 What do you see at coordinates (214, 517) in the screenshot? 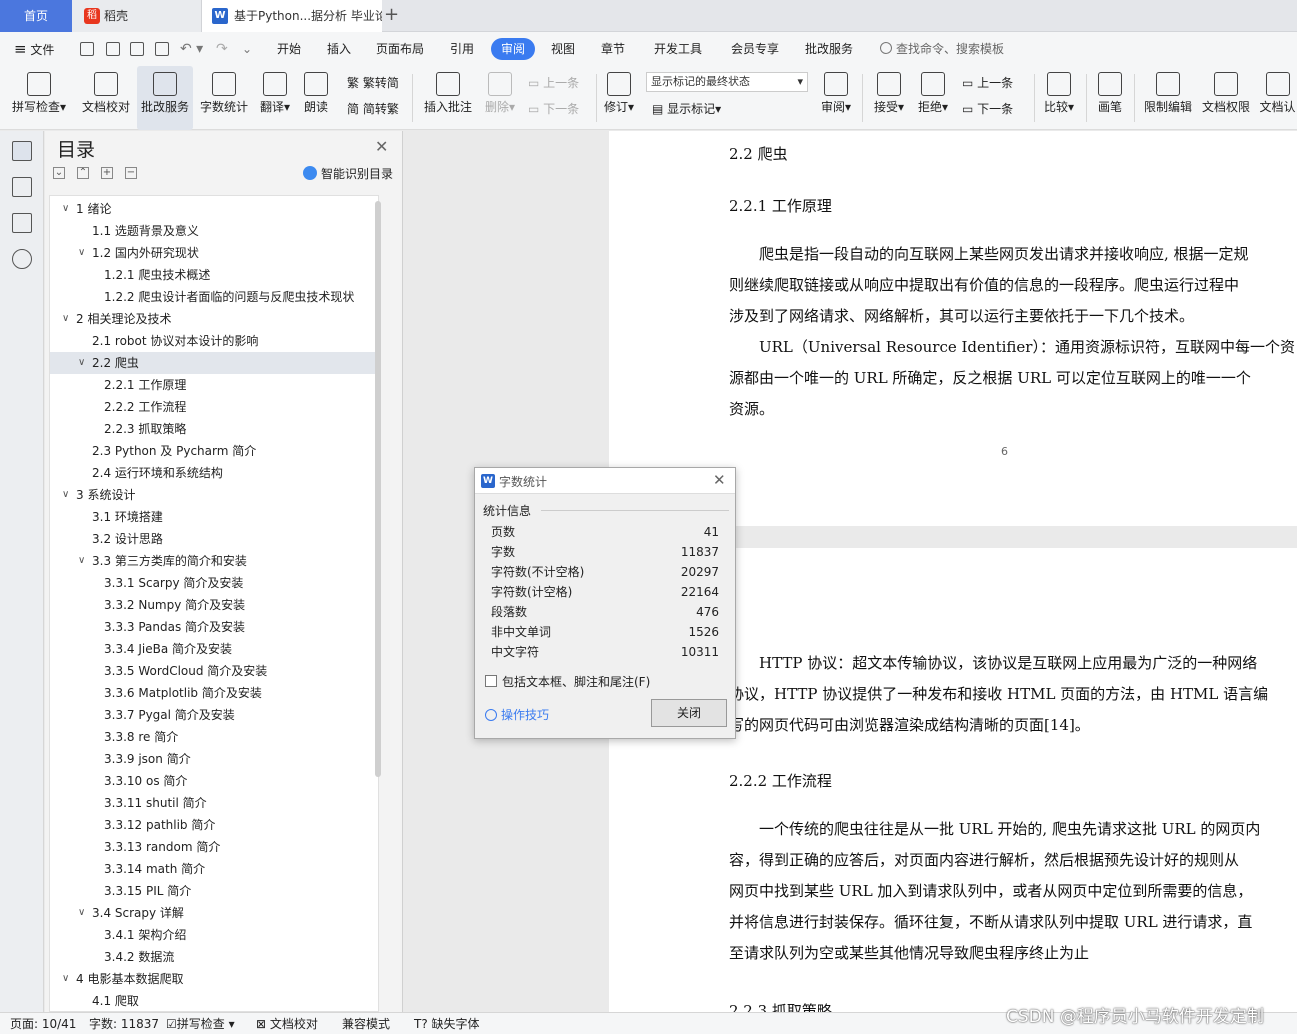
I see `toc-item: 3.1 环境搭建` at bounding box center [214, 517].